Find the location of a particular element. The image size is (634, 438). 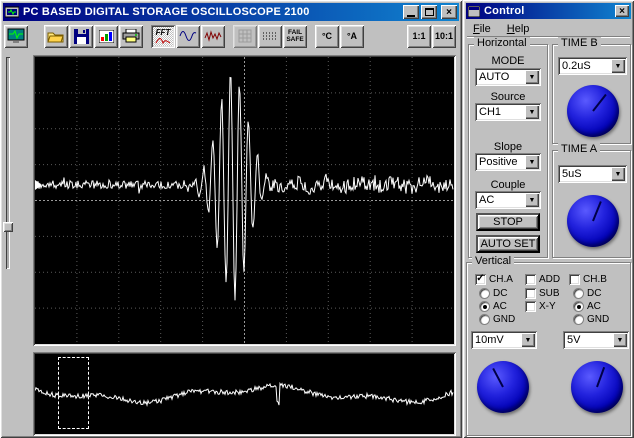

probe-10x-button: 10:1 is located at coordinates (444, 36).